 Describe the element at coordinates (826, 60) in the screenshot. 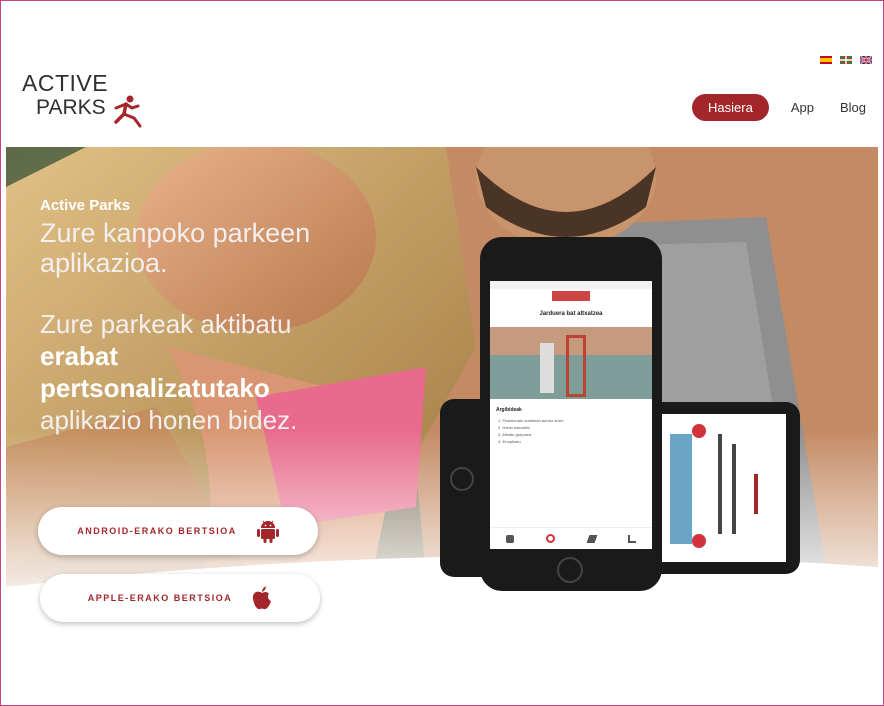

I see `flag-spain-icon` at that location.